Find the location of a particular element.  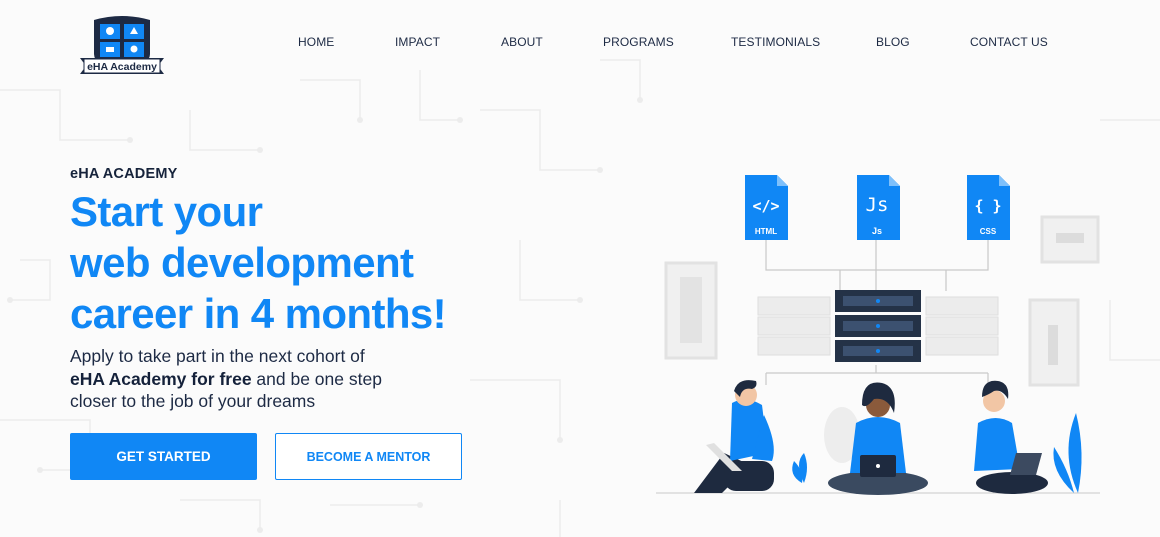

nav-about: ABOUT is located at coordinates (522, 42).